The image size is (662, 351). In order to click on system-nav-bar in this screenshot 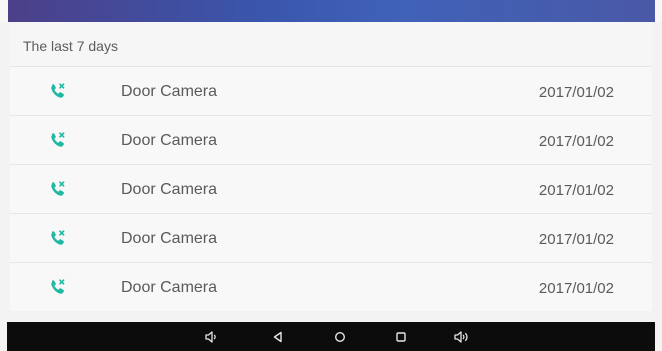, I will do `click(331, 336)`.